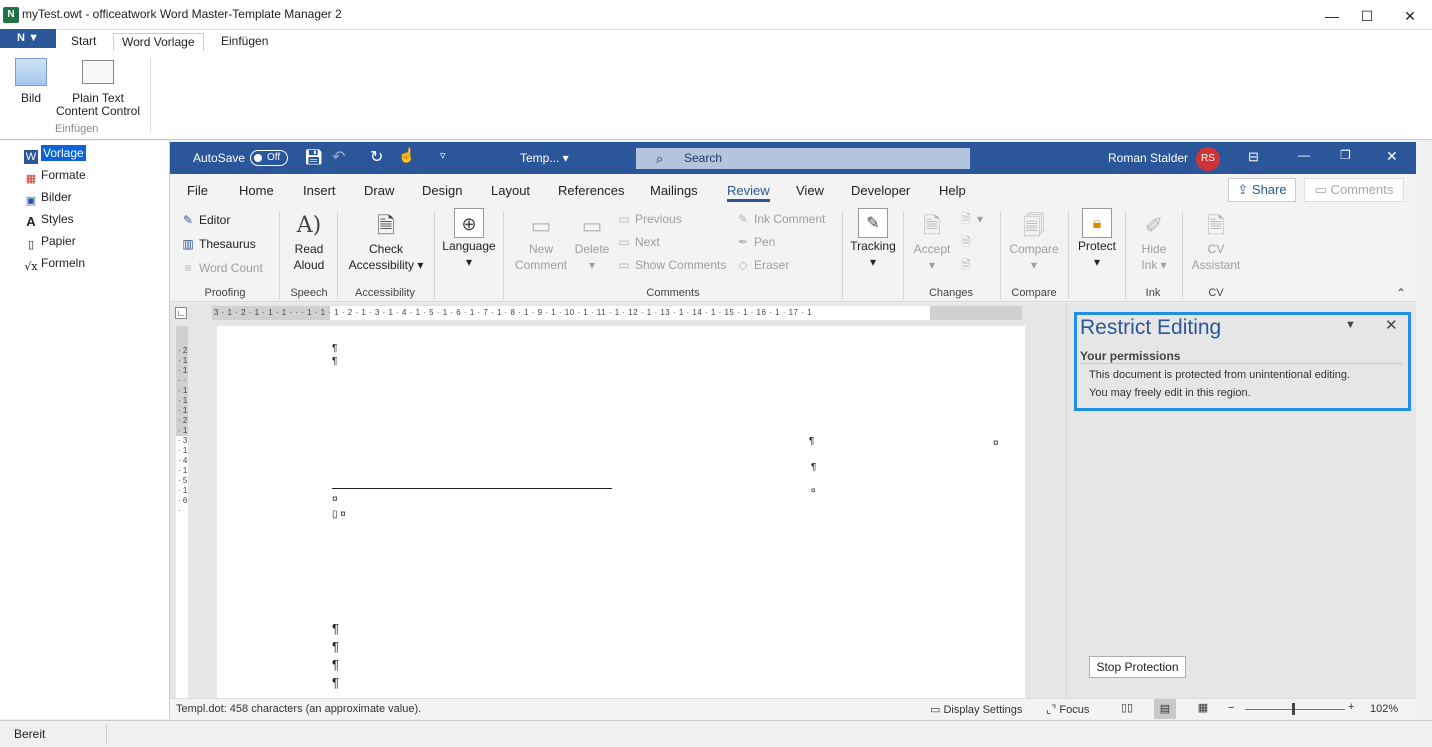 Image resolution: width=1432 pixels, height=747 pixels. What do you see at coordinates (53, 263) in the screenshot?
I see `nav-item-formeln: √x Formeln` at bounding box center [53, 263].